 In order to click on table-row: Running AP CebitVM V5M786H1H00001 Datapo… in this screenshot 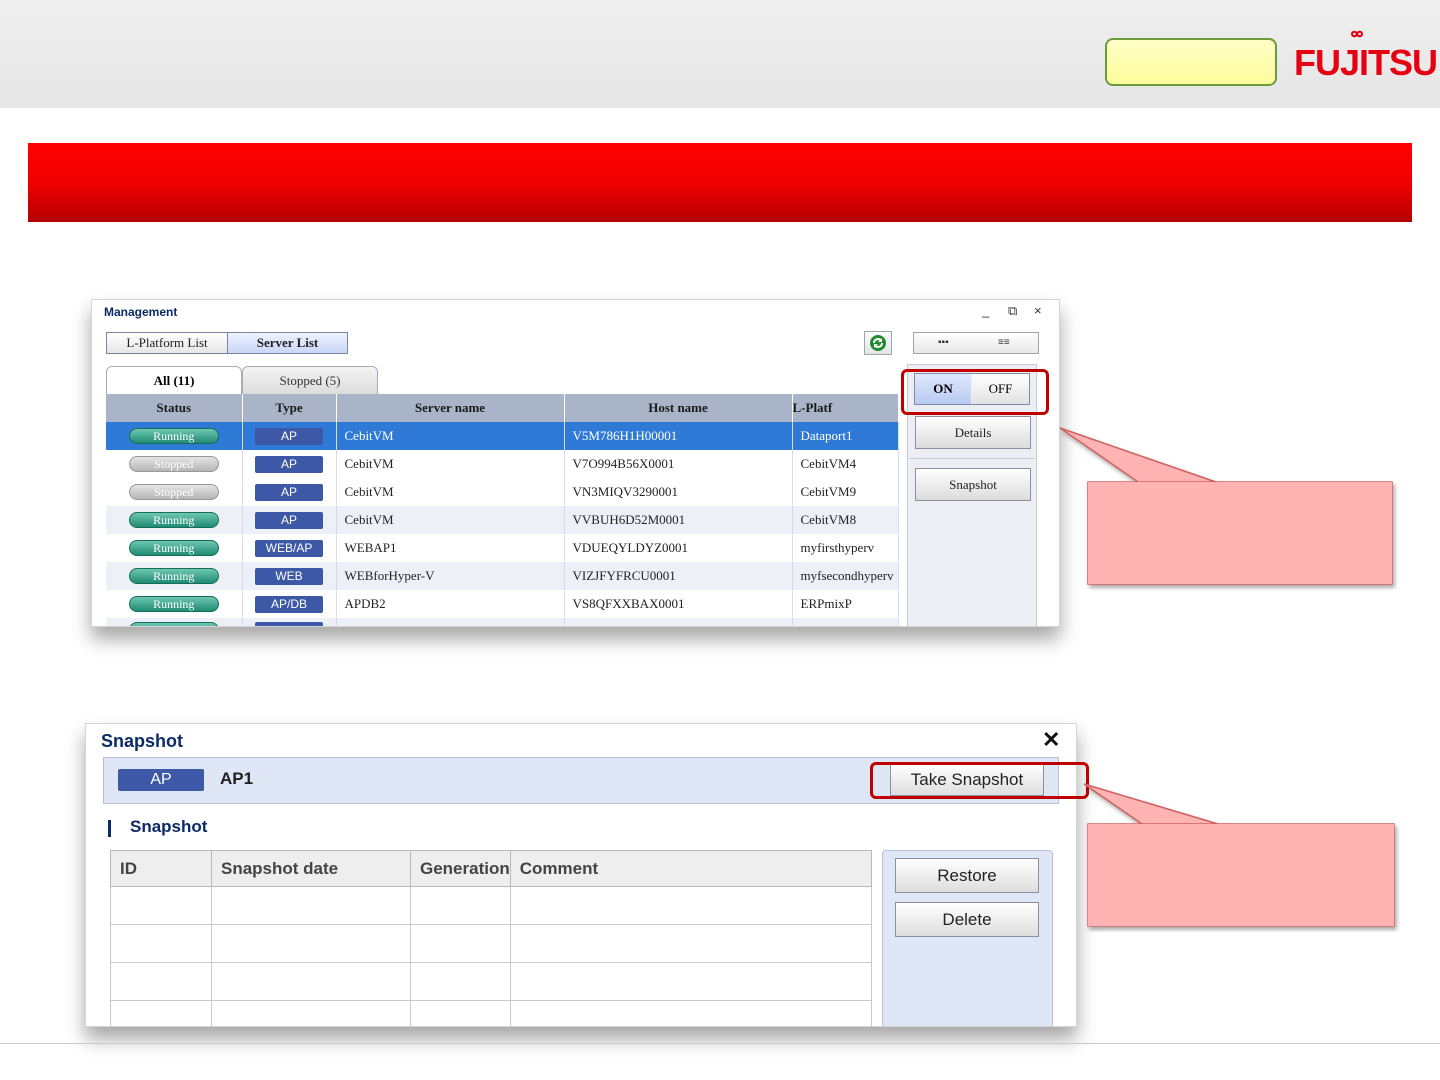, I will do `click(502, 436)`.